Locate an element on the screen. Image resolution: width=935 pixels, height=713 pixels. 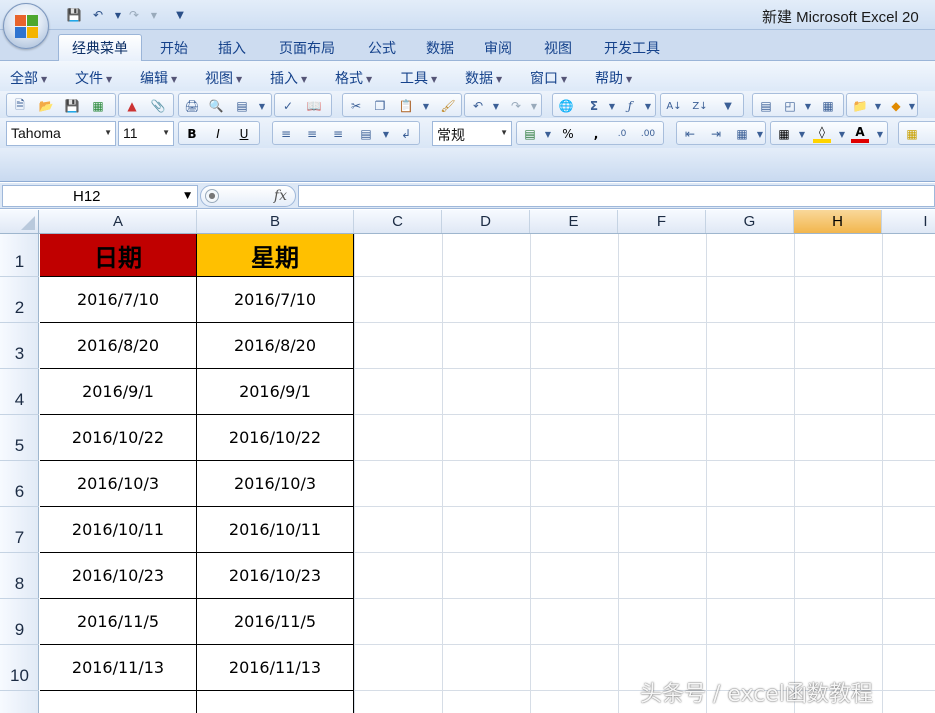
menu-view: 视图 ▼ is located at coordinates (223, 78).